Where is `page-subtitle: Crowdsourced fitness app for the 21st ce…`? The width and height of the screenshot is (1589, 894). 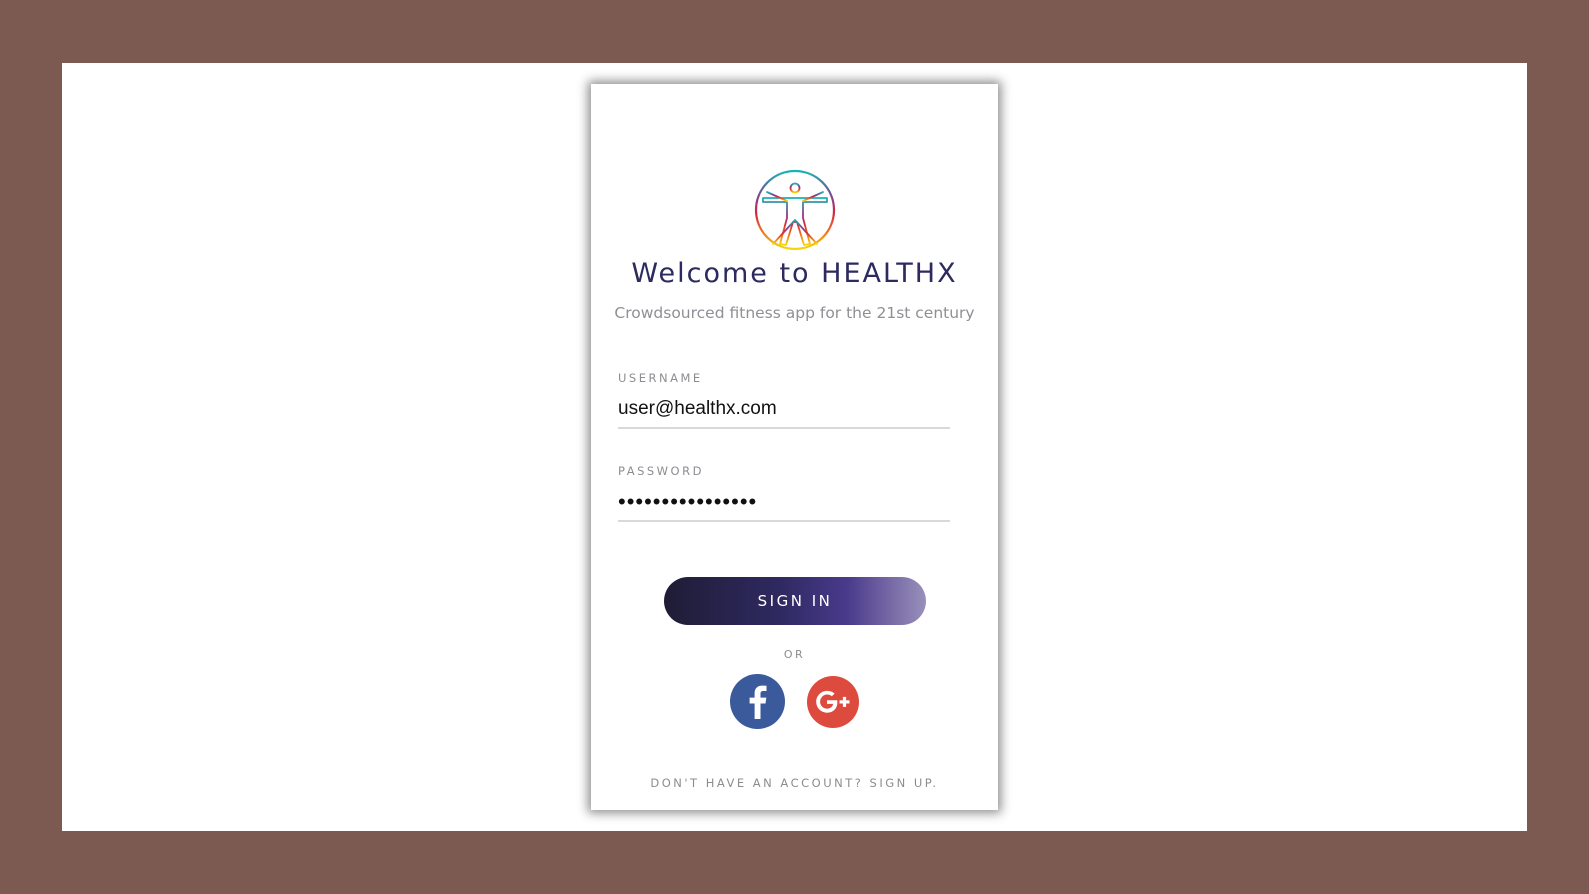 page-subtitle: Crowdsourced fitness app for the 21st ce… is located at coordinates (794, 313).